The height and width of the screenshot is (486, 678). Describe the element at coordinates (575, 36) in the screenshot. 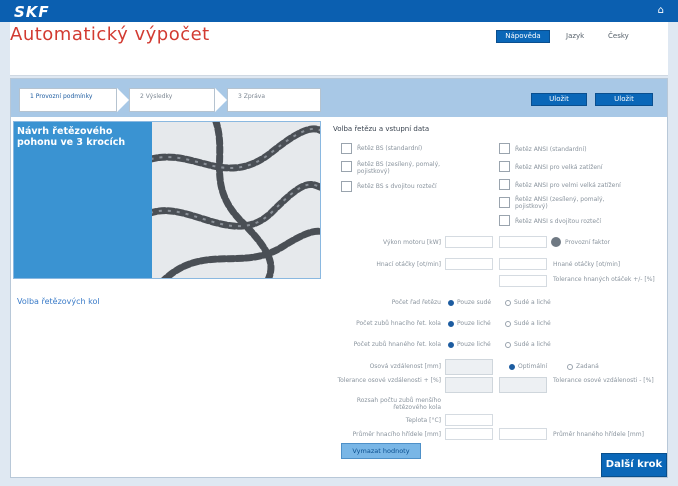

I see `language-label: Jazyk` at that location.